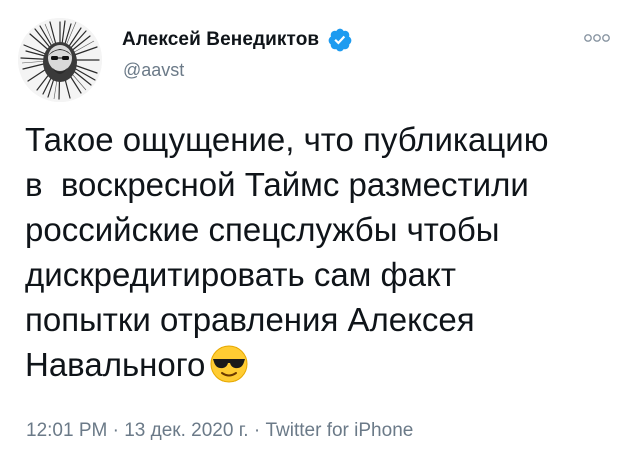 The image size is (640, 468). I want to click on tweet-line: попытки отравления Алексея, so click(250, 319).